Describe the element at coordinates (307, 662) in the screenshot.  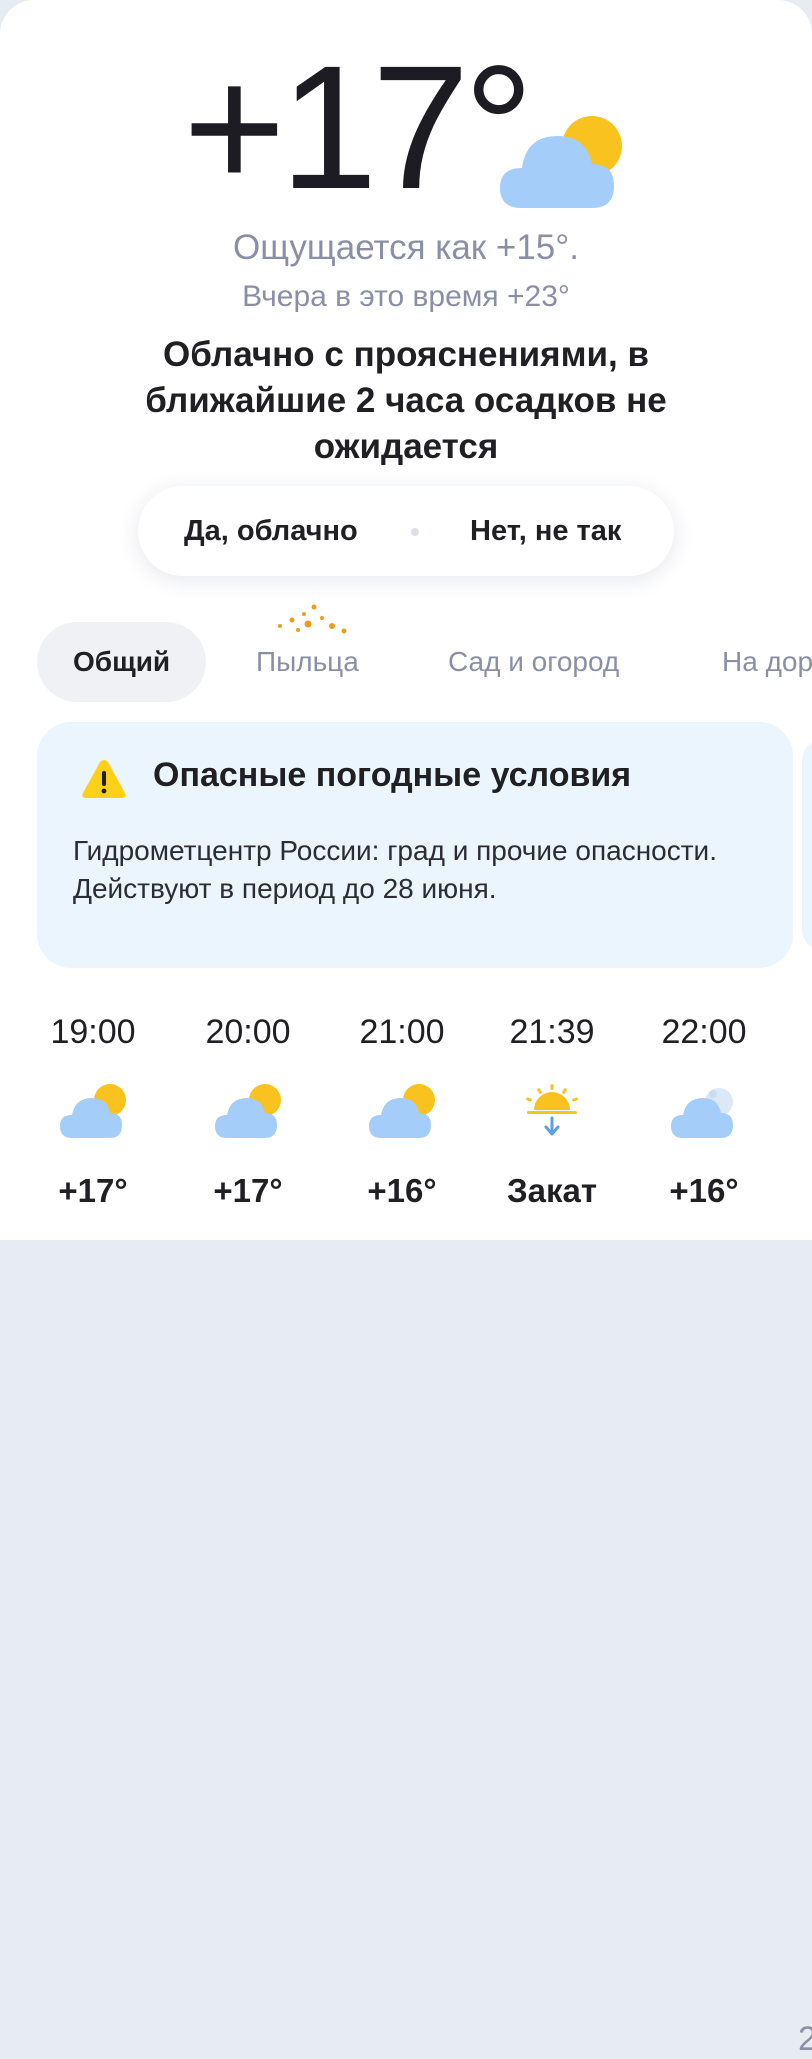
I see `tab-pollen: Пыльца` at that location.